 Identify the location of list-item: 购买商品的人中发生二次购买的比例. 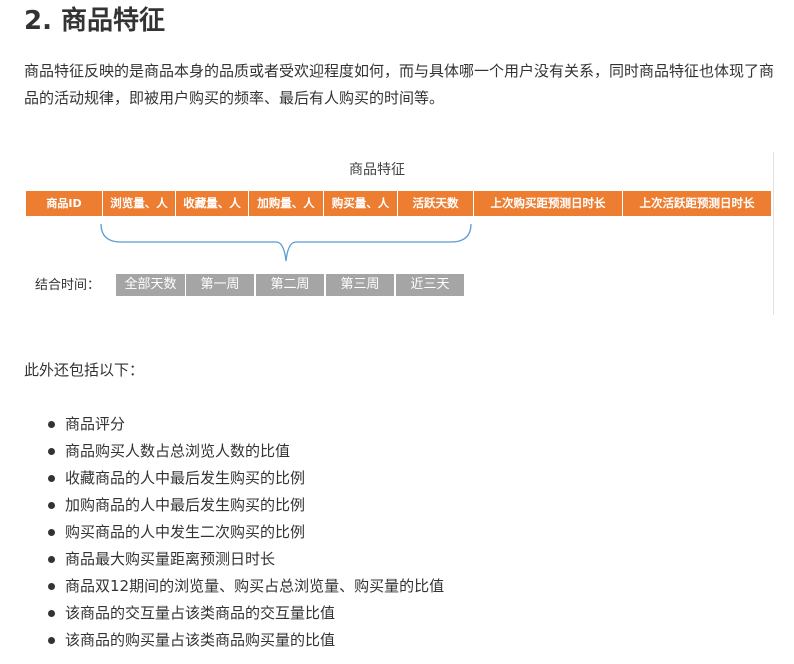
(246, 532).